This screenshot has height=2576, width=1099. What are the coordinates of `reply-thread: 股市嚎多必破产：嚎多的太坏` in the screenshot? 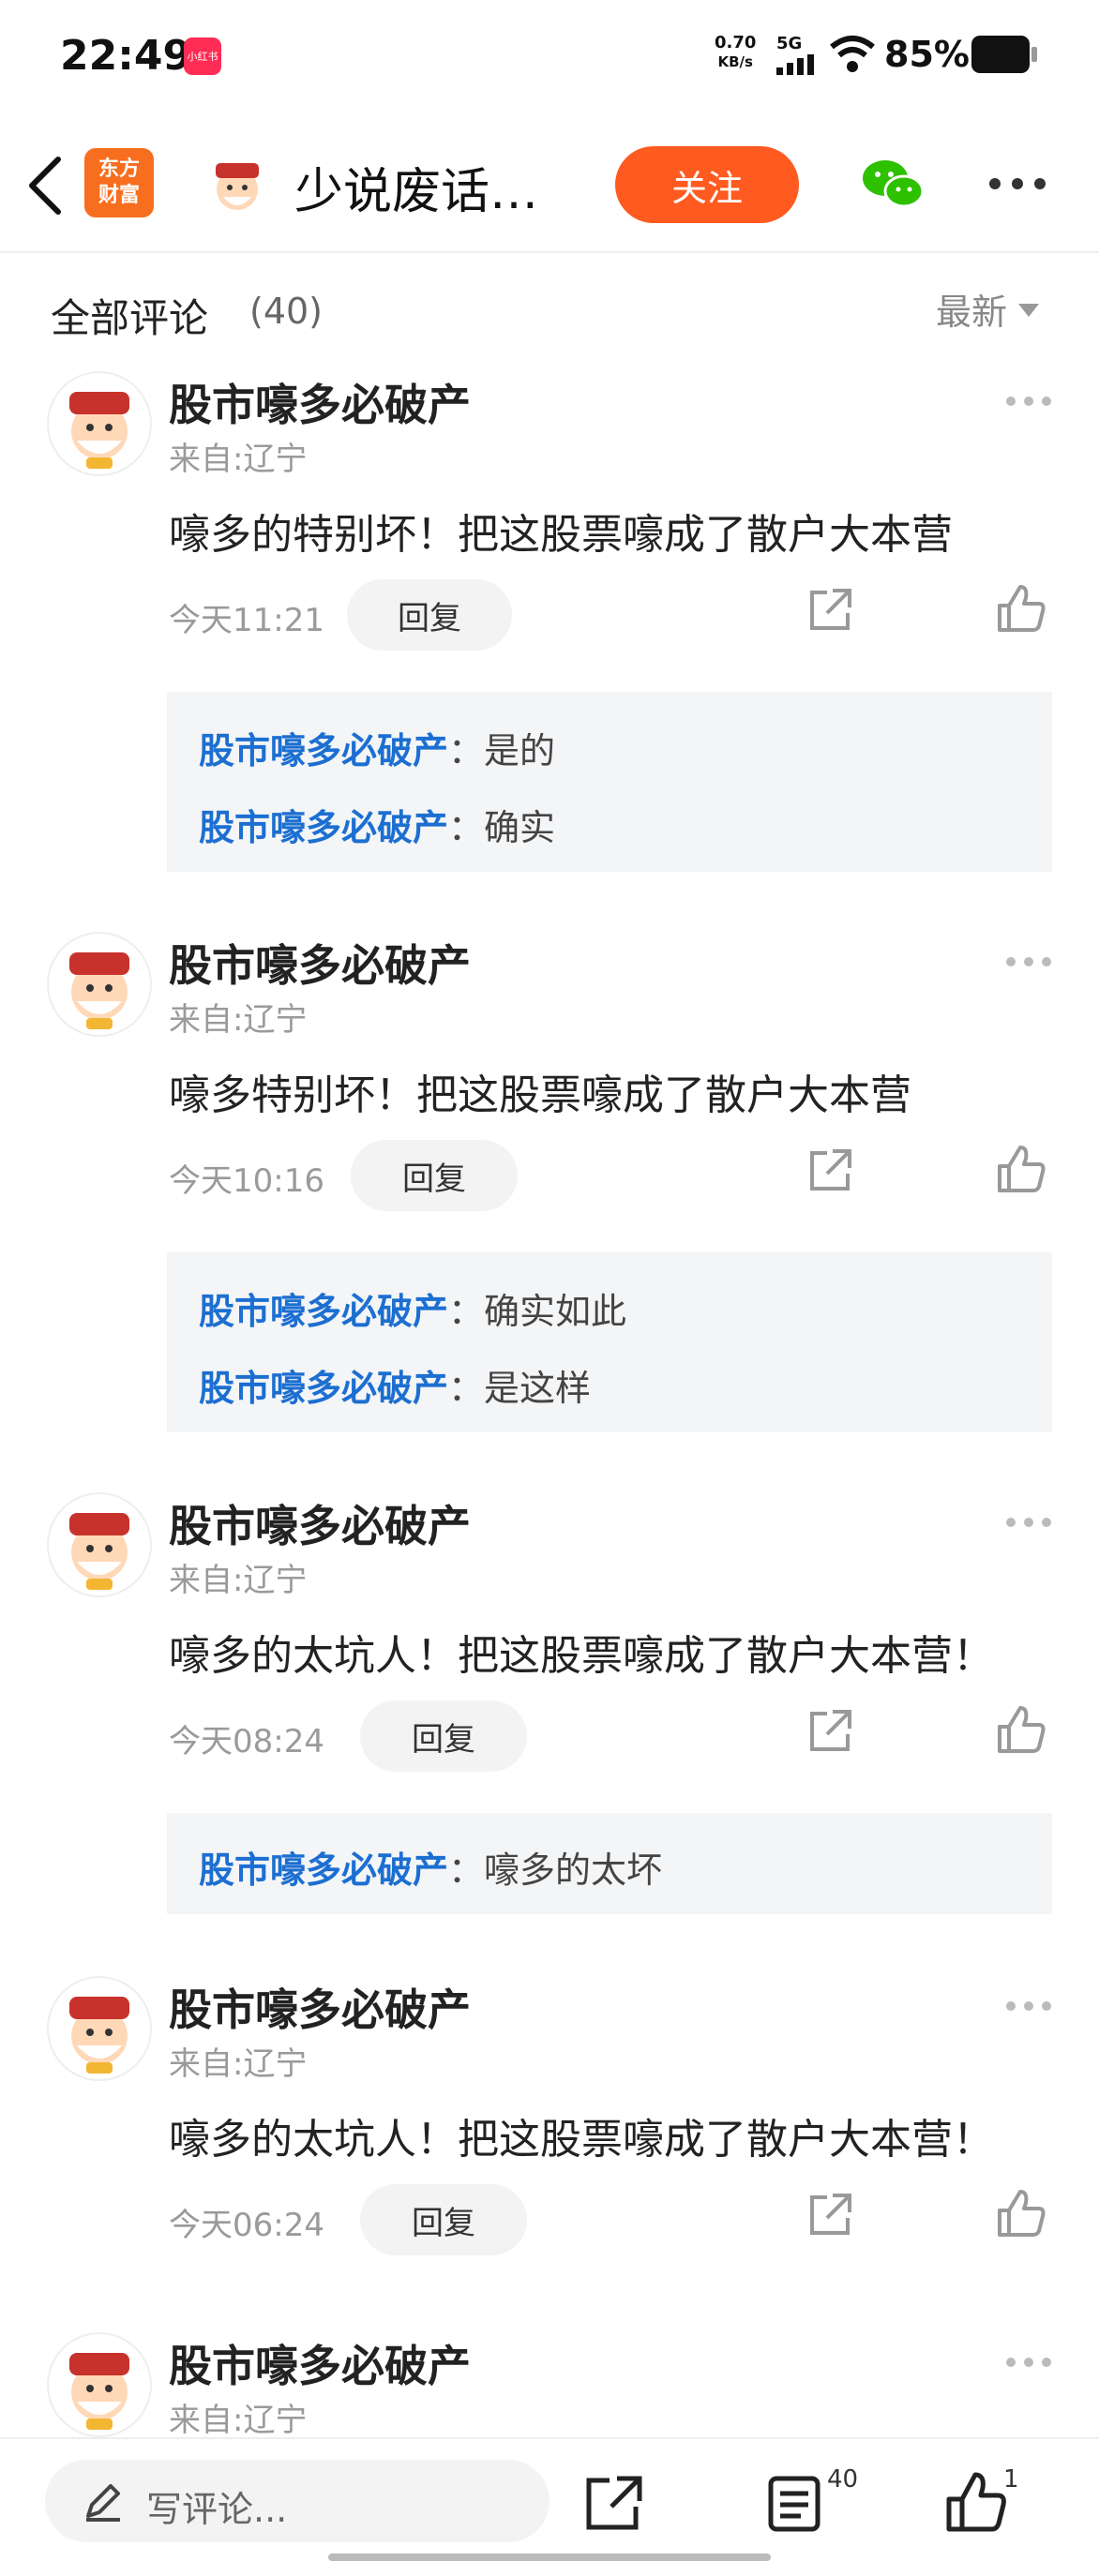 It's located at (609, 1864).